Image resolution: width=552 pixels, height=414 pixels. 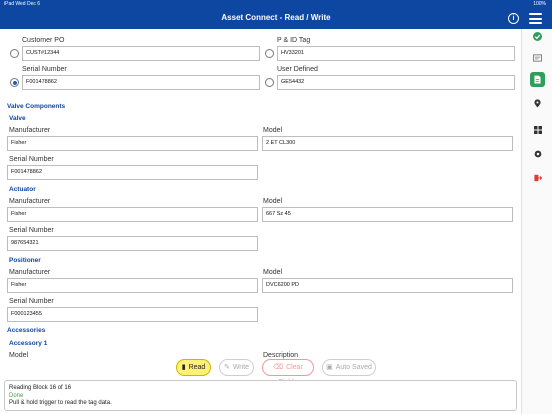 What do you see at coordinates (31, 159) in the screenshot?
I see `valve-serial-label: Serial Number` at bounding box center [31, 159].